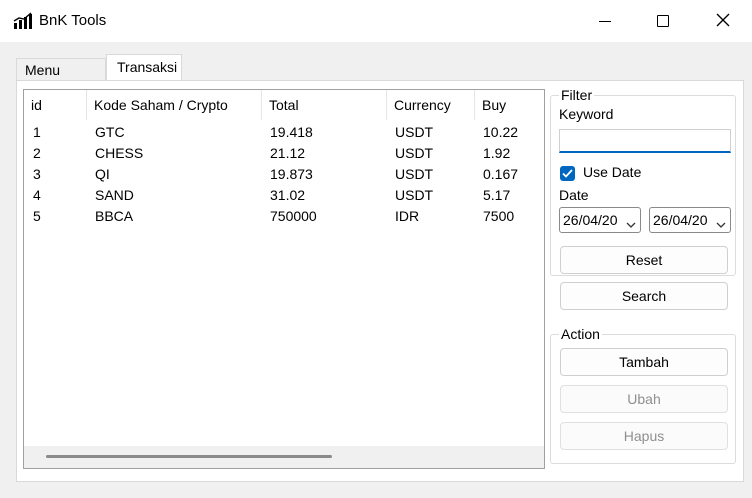 This screenshot has height=498, width=752. Describe the element at coordinates (612, 172) in the screenshot. I see `use-date-label: Use Date` at that location.